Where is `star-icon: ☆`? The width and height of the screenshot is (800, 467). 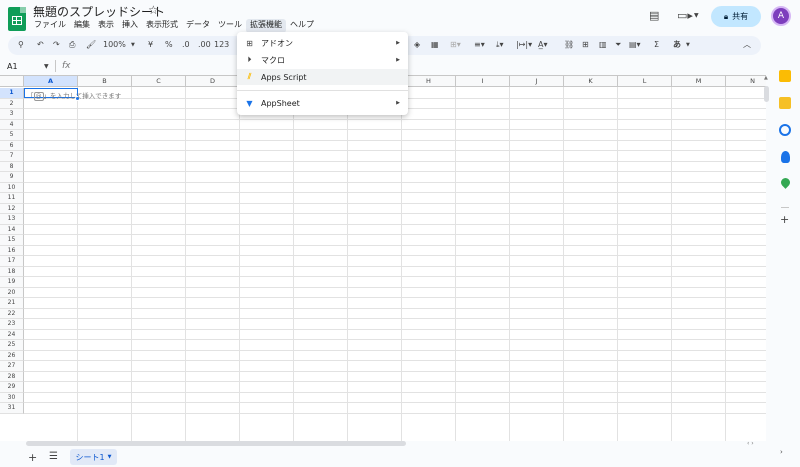
star-icon: ☆ is located at coordinates (153, 10).